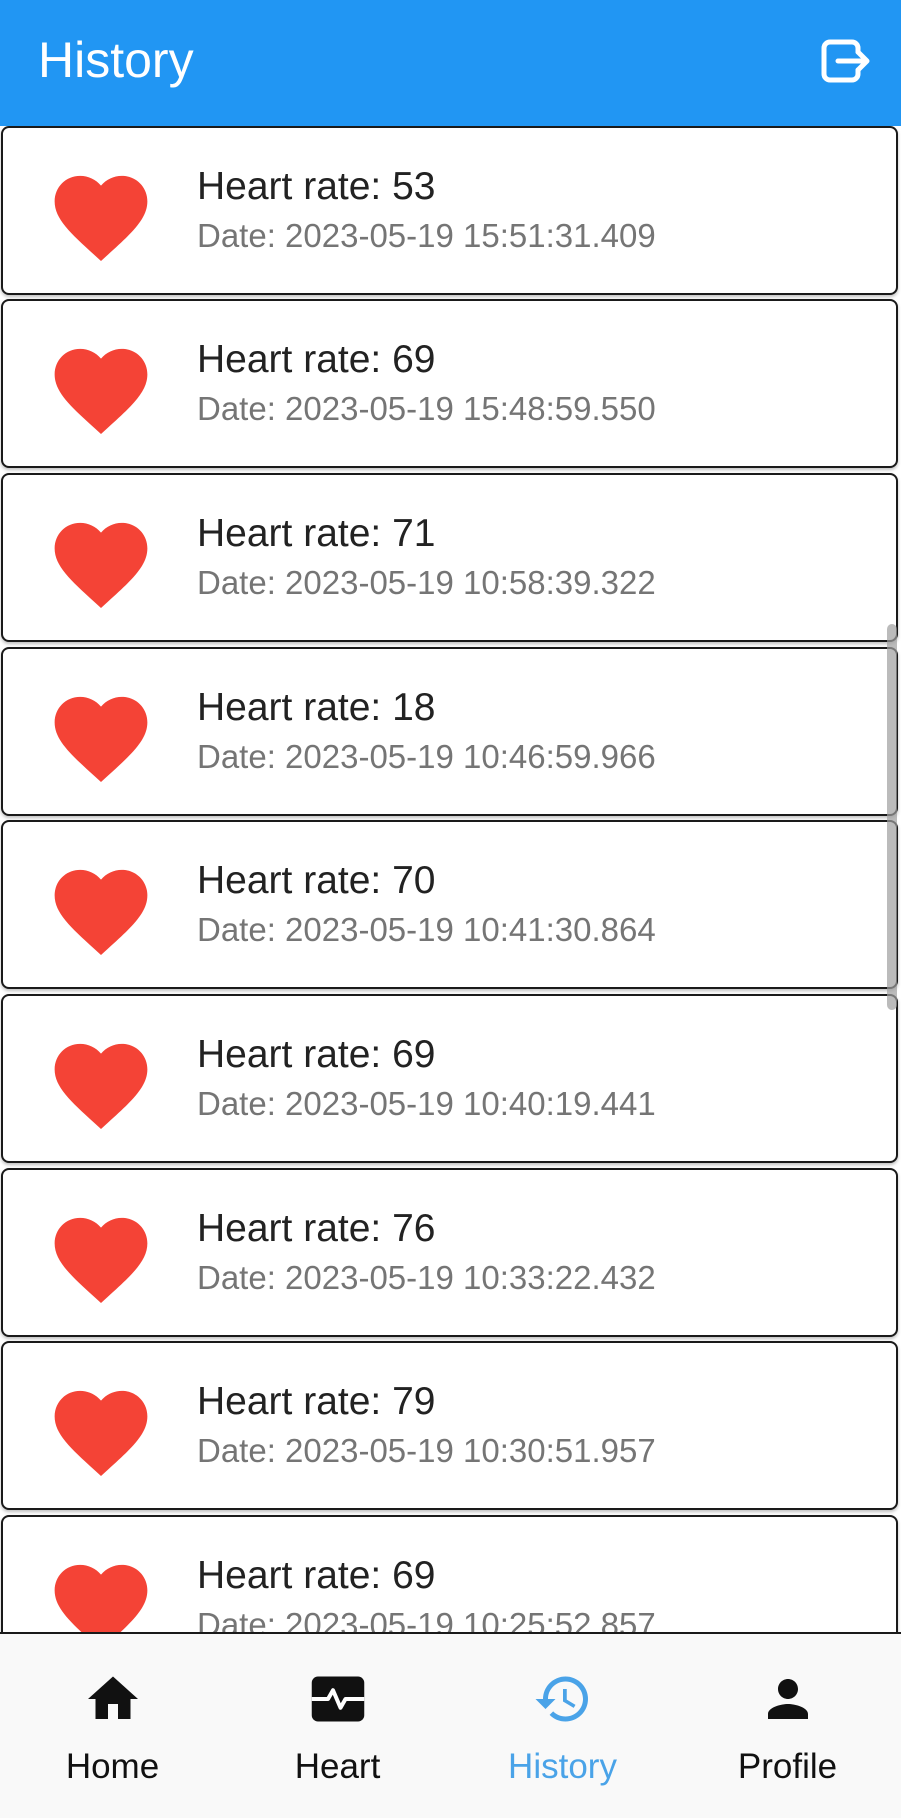  I want to click on logout-icon, so click(845, 61).